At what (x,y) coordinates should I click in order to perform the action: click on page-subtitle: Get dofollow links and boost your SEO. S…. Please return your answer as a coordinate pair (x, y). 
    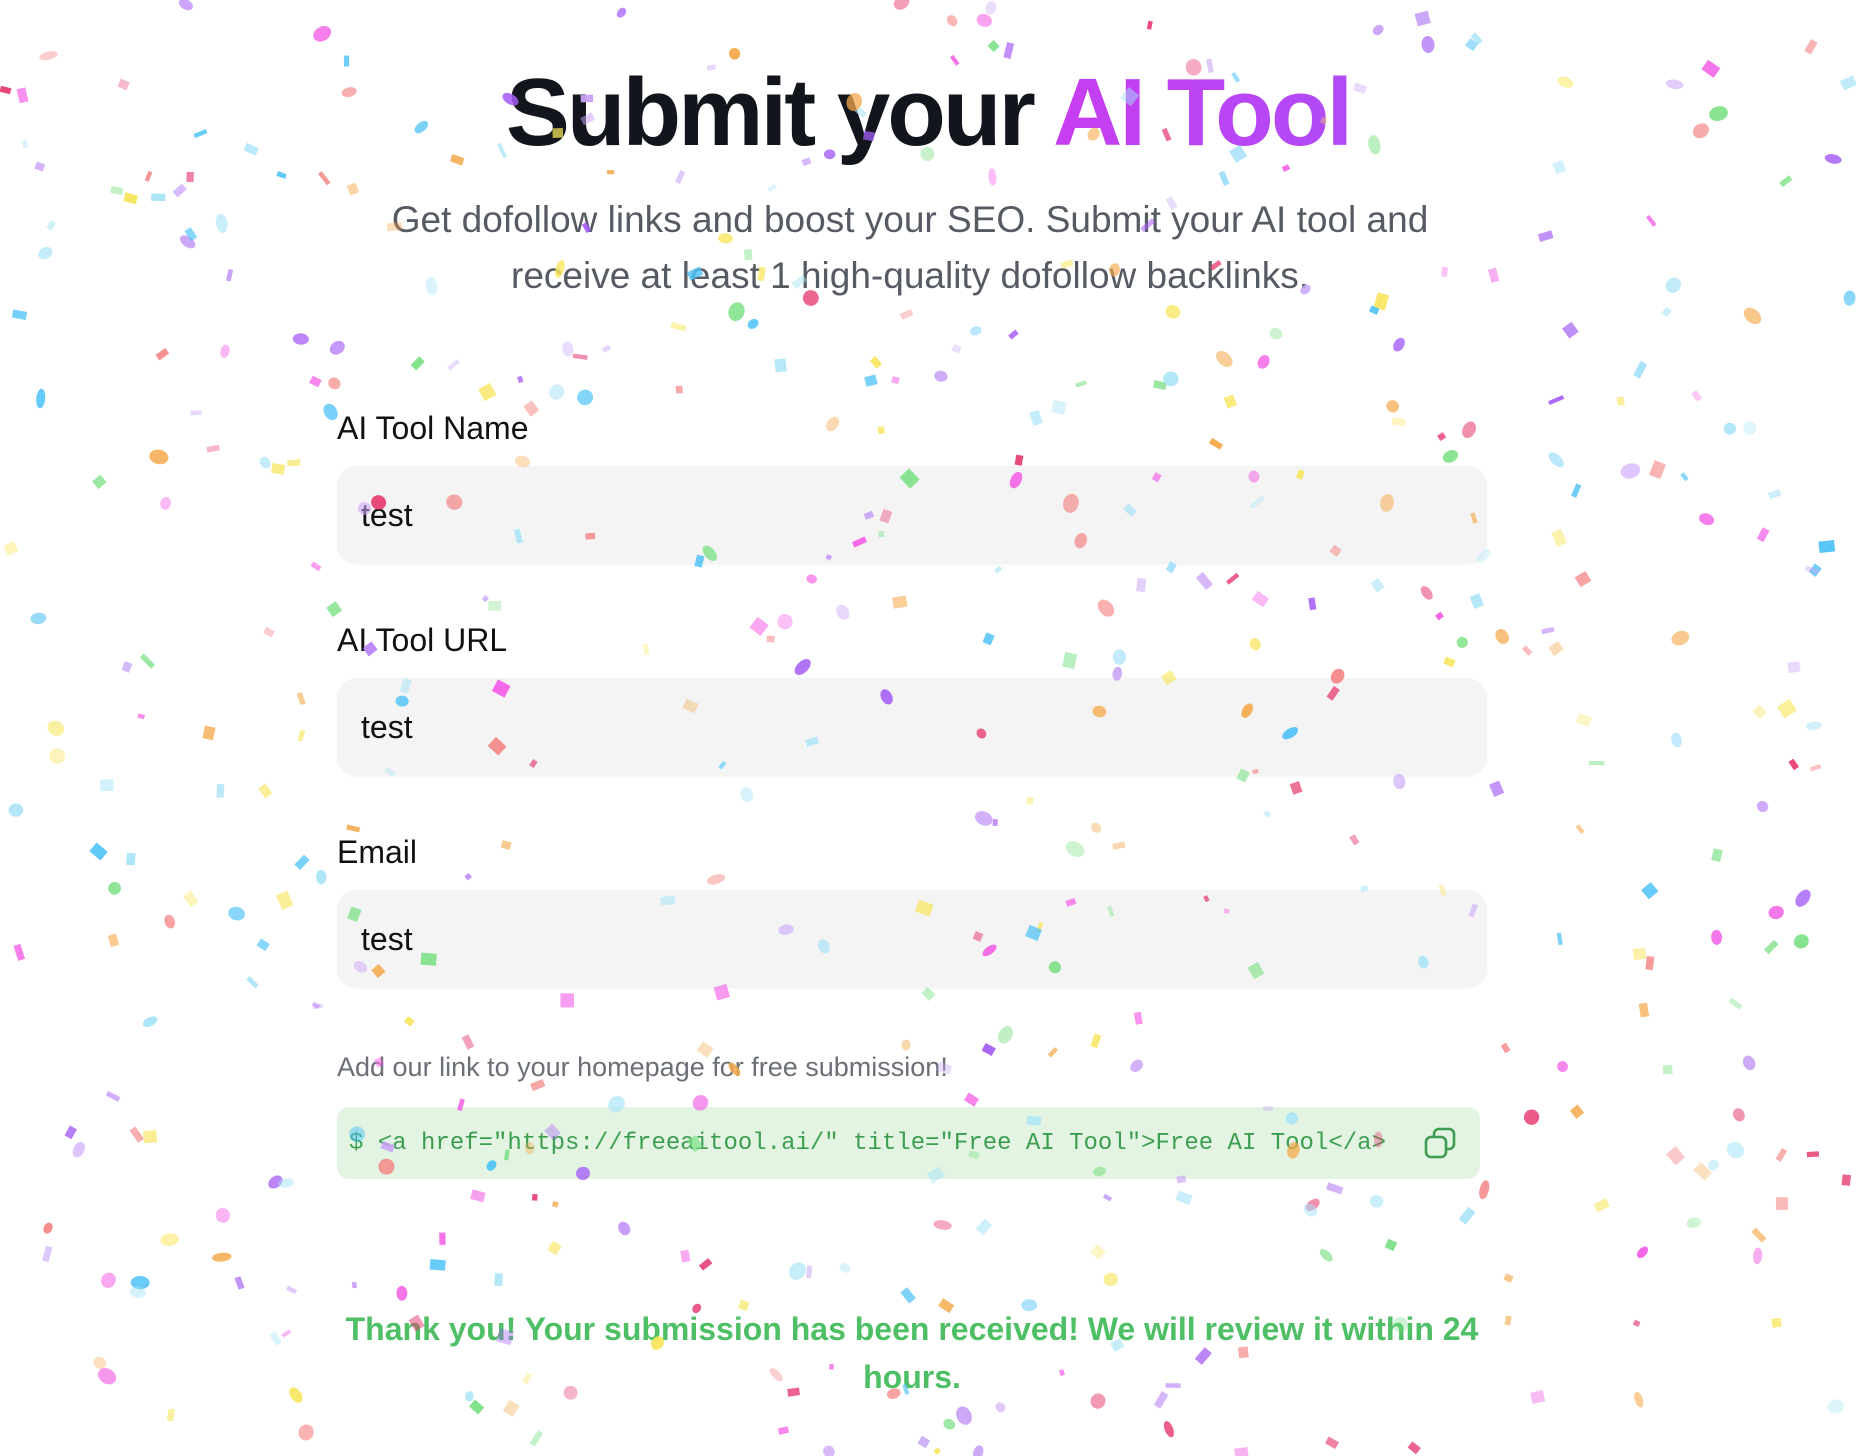
    Looking at the image, I should click on (910, 247).